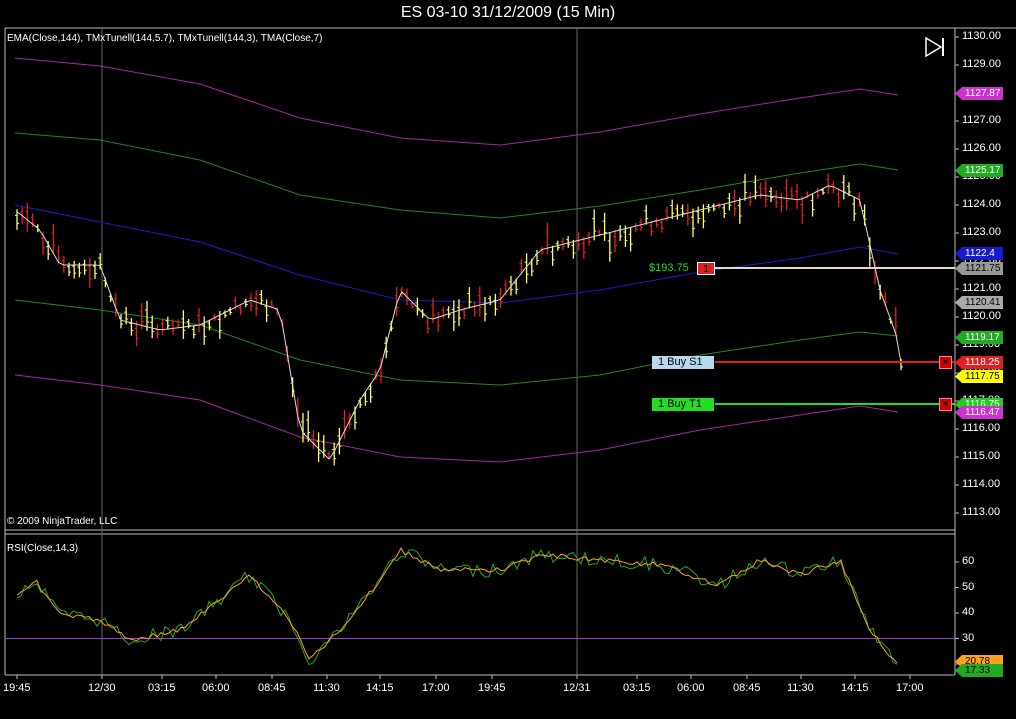  What do you see at coordinates (979, 170) in the screenshot?
I see `price-marker-label: 1125.17` at bounding box center [979, 170].